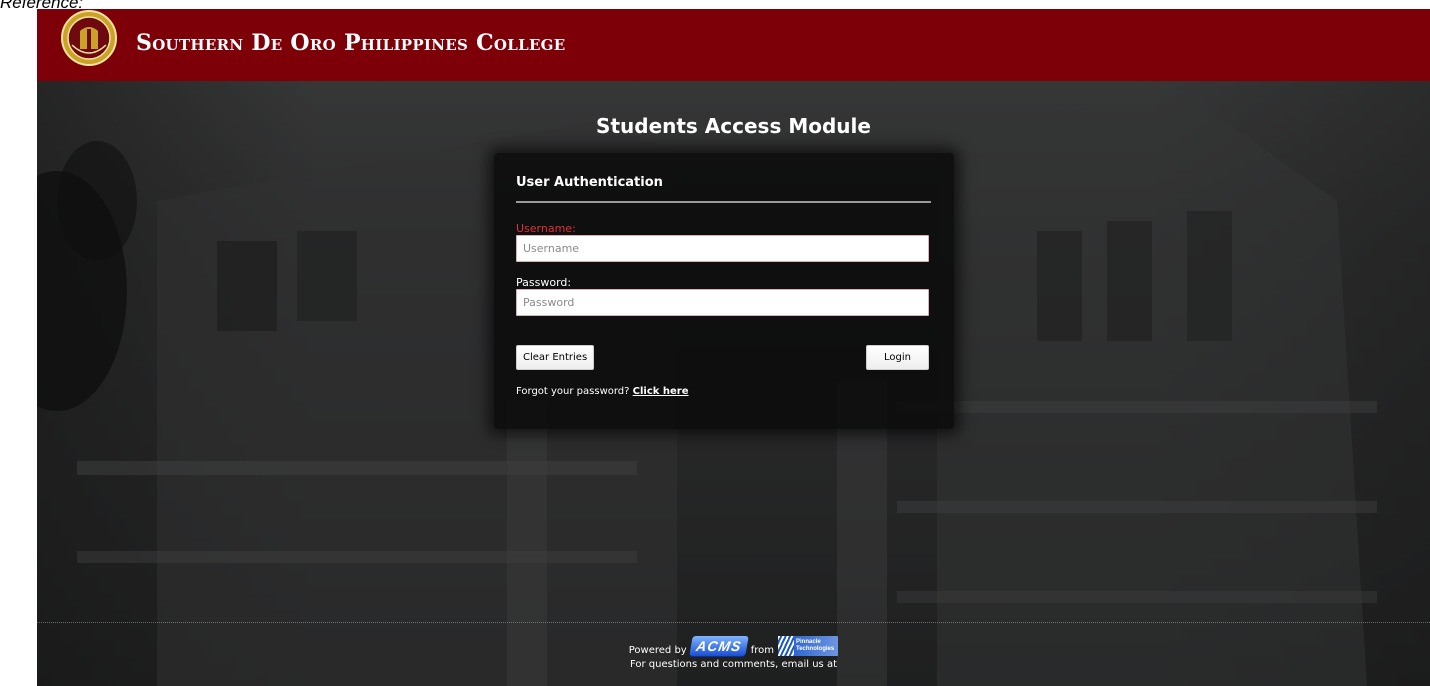 This screenshot has width=1430, height=686. I want to click on site-header: Southern De Oro Philippines College, so click(733, 45).